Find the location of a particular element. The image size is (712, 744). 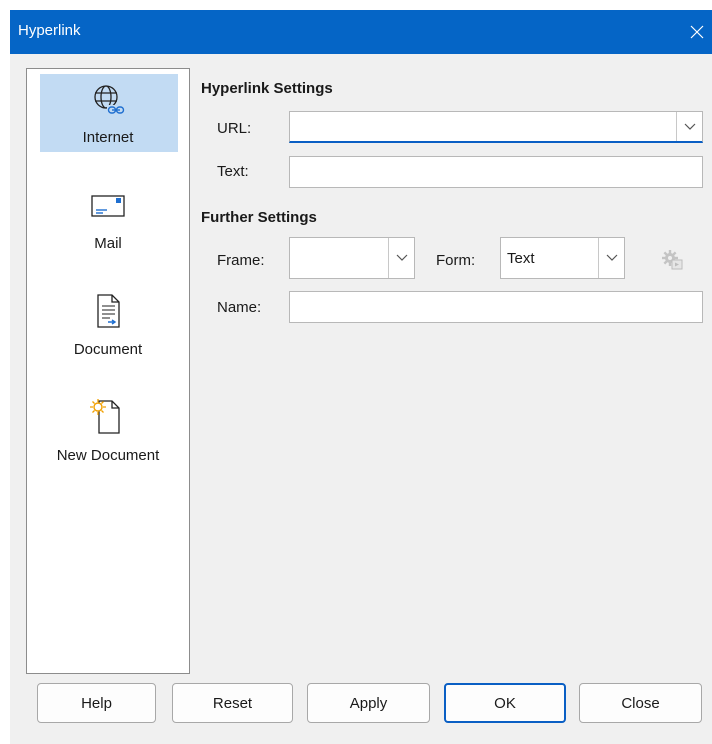

gear-events-icon is located at coordinates (672, 260).